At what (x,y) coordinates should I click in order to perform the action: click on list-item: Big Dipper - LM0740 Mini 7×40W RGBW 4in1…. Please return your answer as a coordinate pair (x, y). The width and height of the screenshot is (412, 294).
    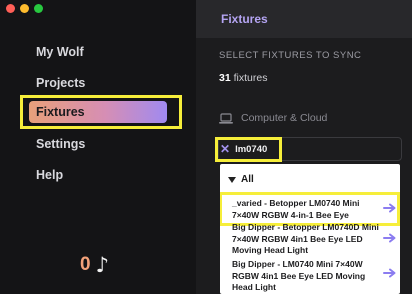
    Looking at the image, I should click on (307, 276).